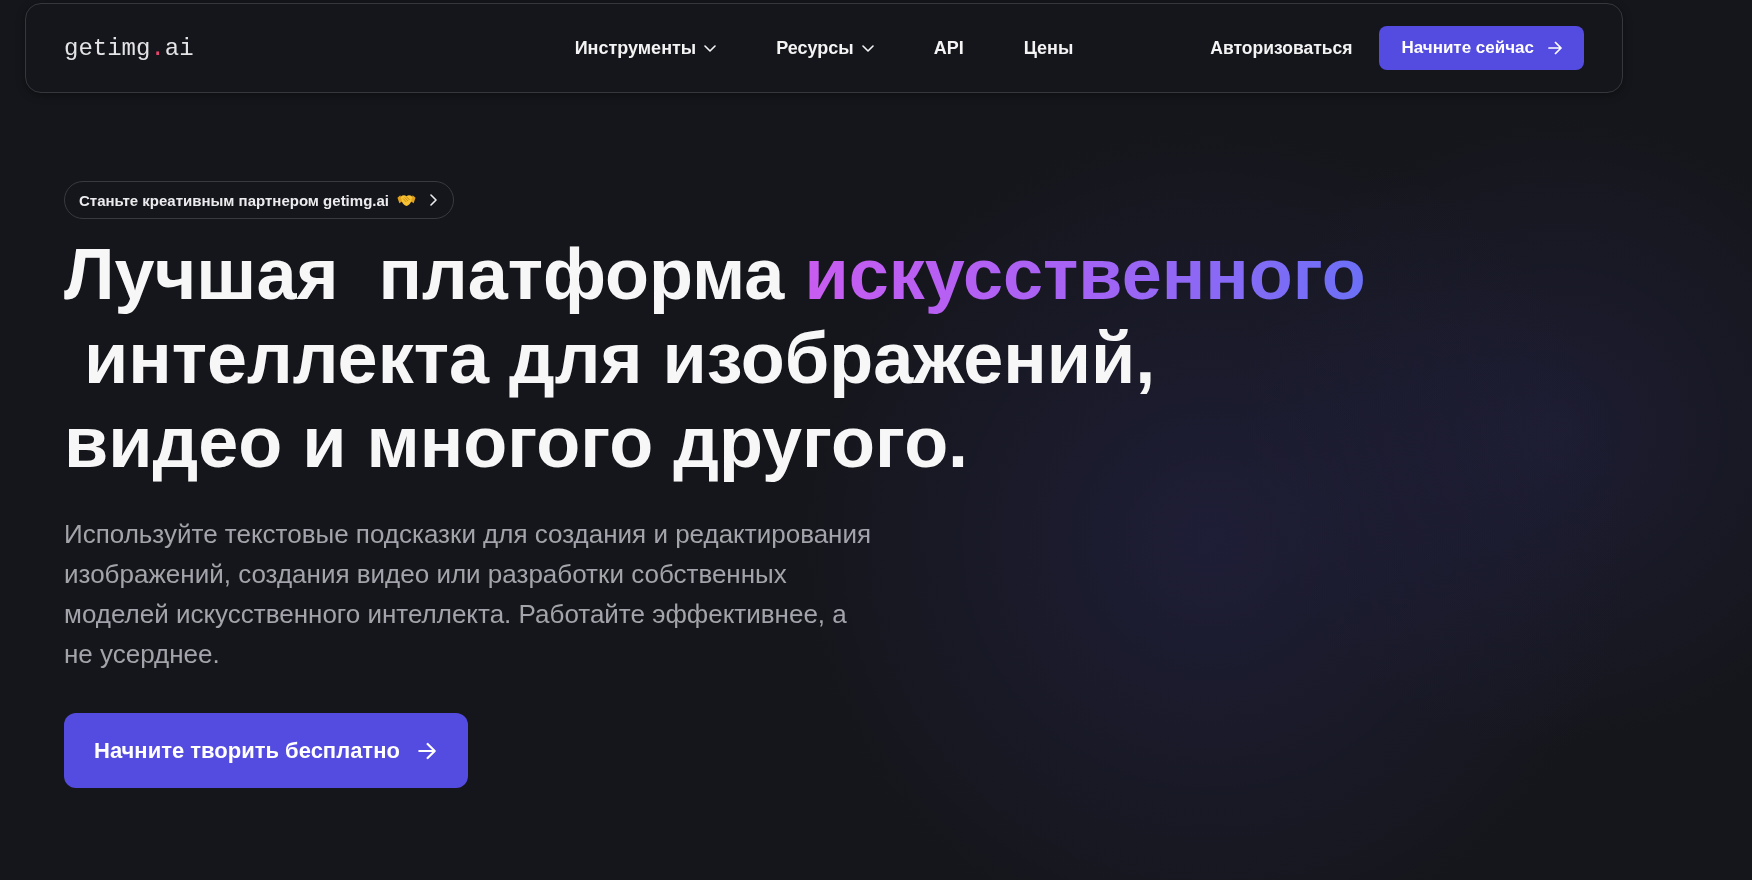  What do you see at coordinates (645, 48) in the screenshot?
I see `nav-menu-link: Инструменты` at bounding box center [645, 48].